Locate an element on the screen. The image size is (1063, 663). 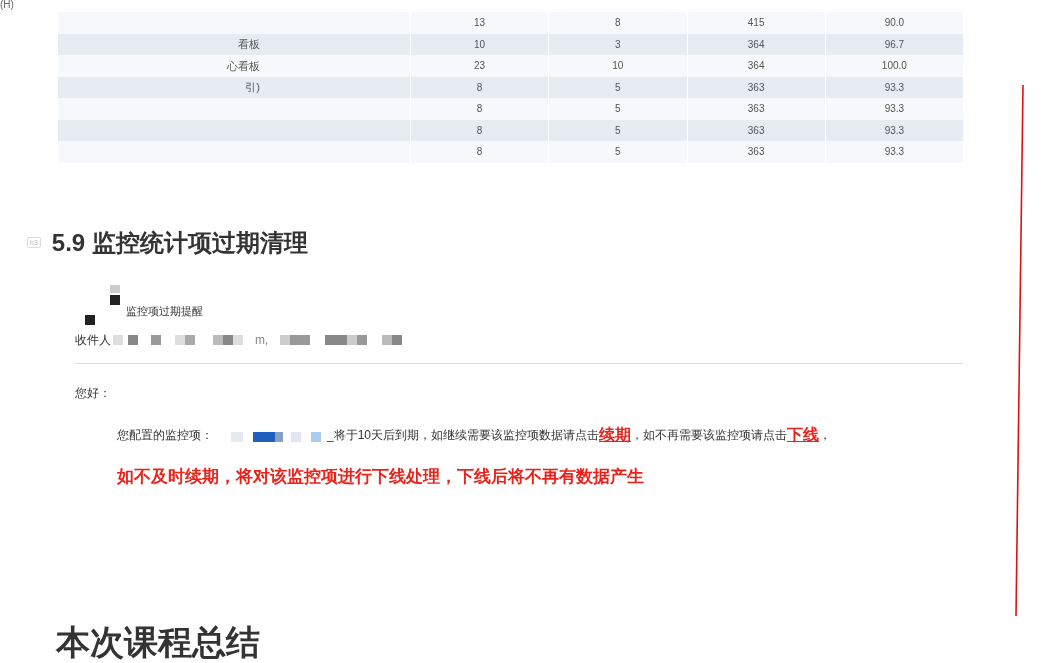
body-text: ，如不再需要该监控项请点击 is located at coordinates (709, 434).